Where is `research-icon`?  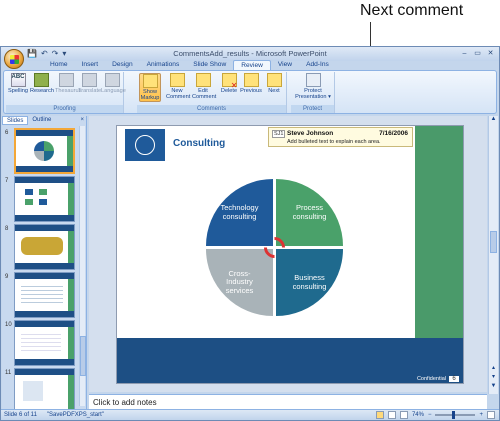
research-icon is located at coordinates (41, 80).